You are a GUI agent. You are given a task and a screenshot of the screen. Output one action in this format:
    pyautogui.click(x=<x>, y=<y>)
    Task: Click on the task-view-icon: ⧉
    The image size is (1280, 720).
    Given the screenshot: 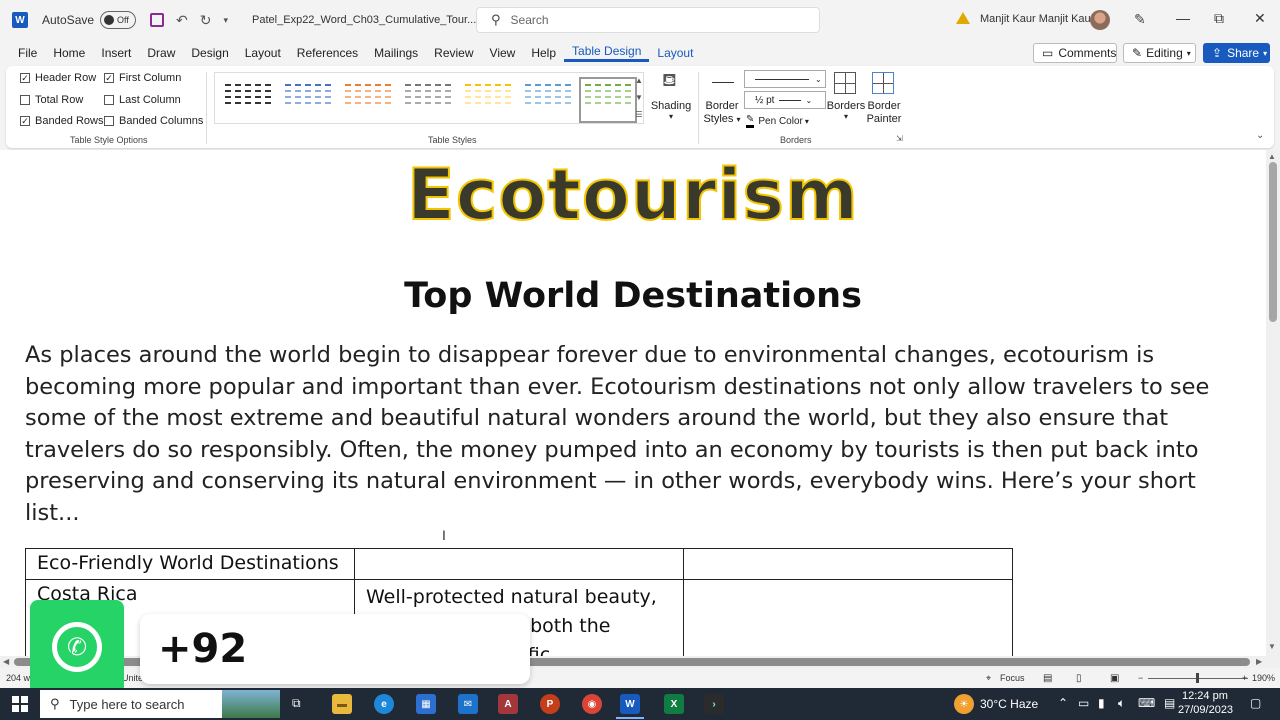 What is the action you would take?
    pyautogui.click(x=296, y=703)
    